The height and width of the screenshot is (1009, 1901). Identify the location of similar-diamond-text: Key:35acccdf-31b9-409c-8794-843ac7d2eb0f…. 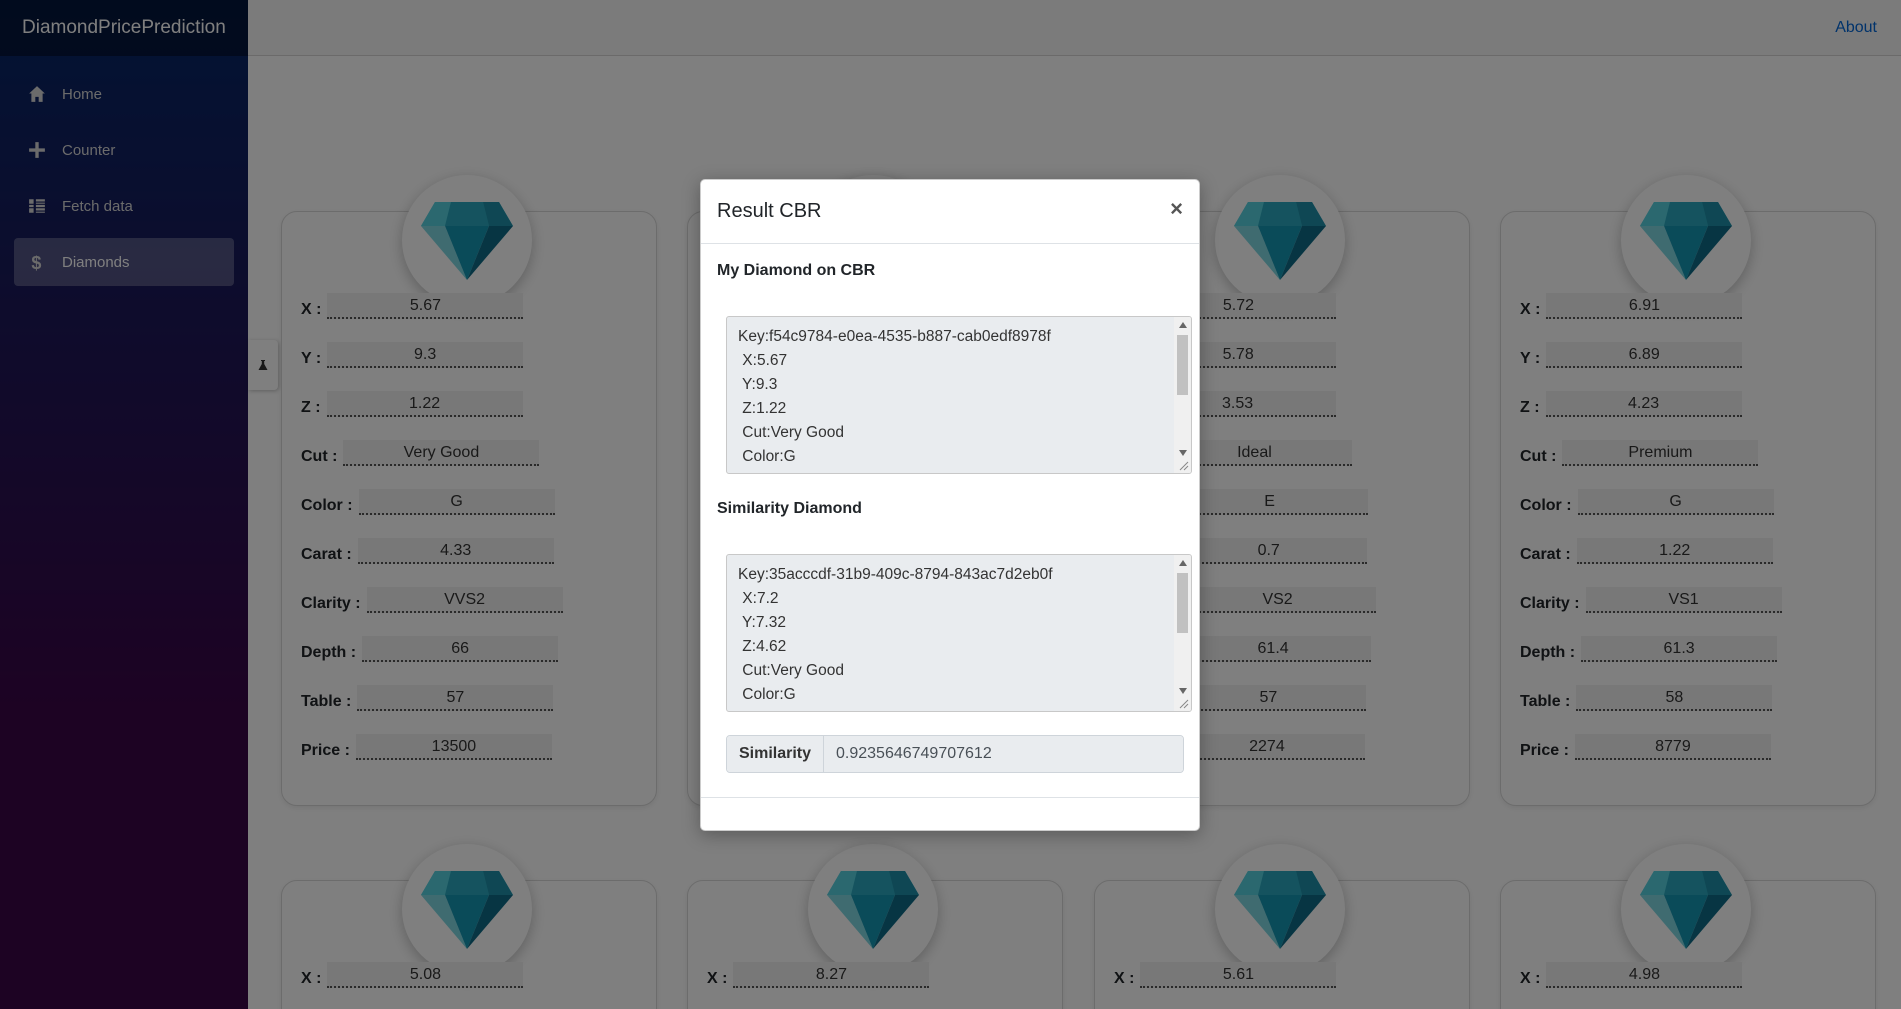
(895, 638).